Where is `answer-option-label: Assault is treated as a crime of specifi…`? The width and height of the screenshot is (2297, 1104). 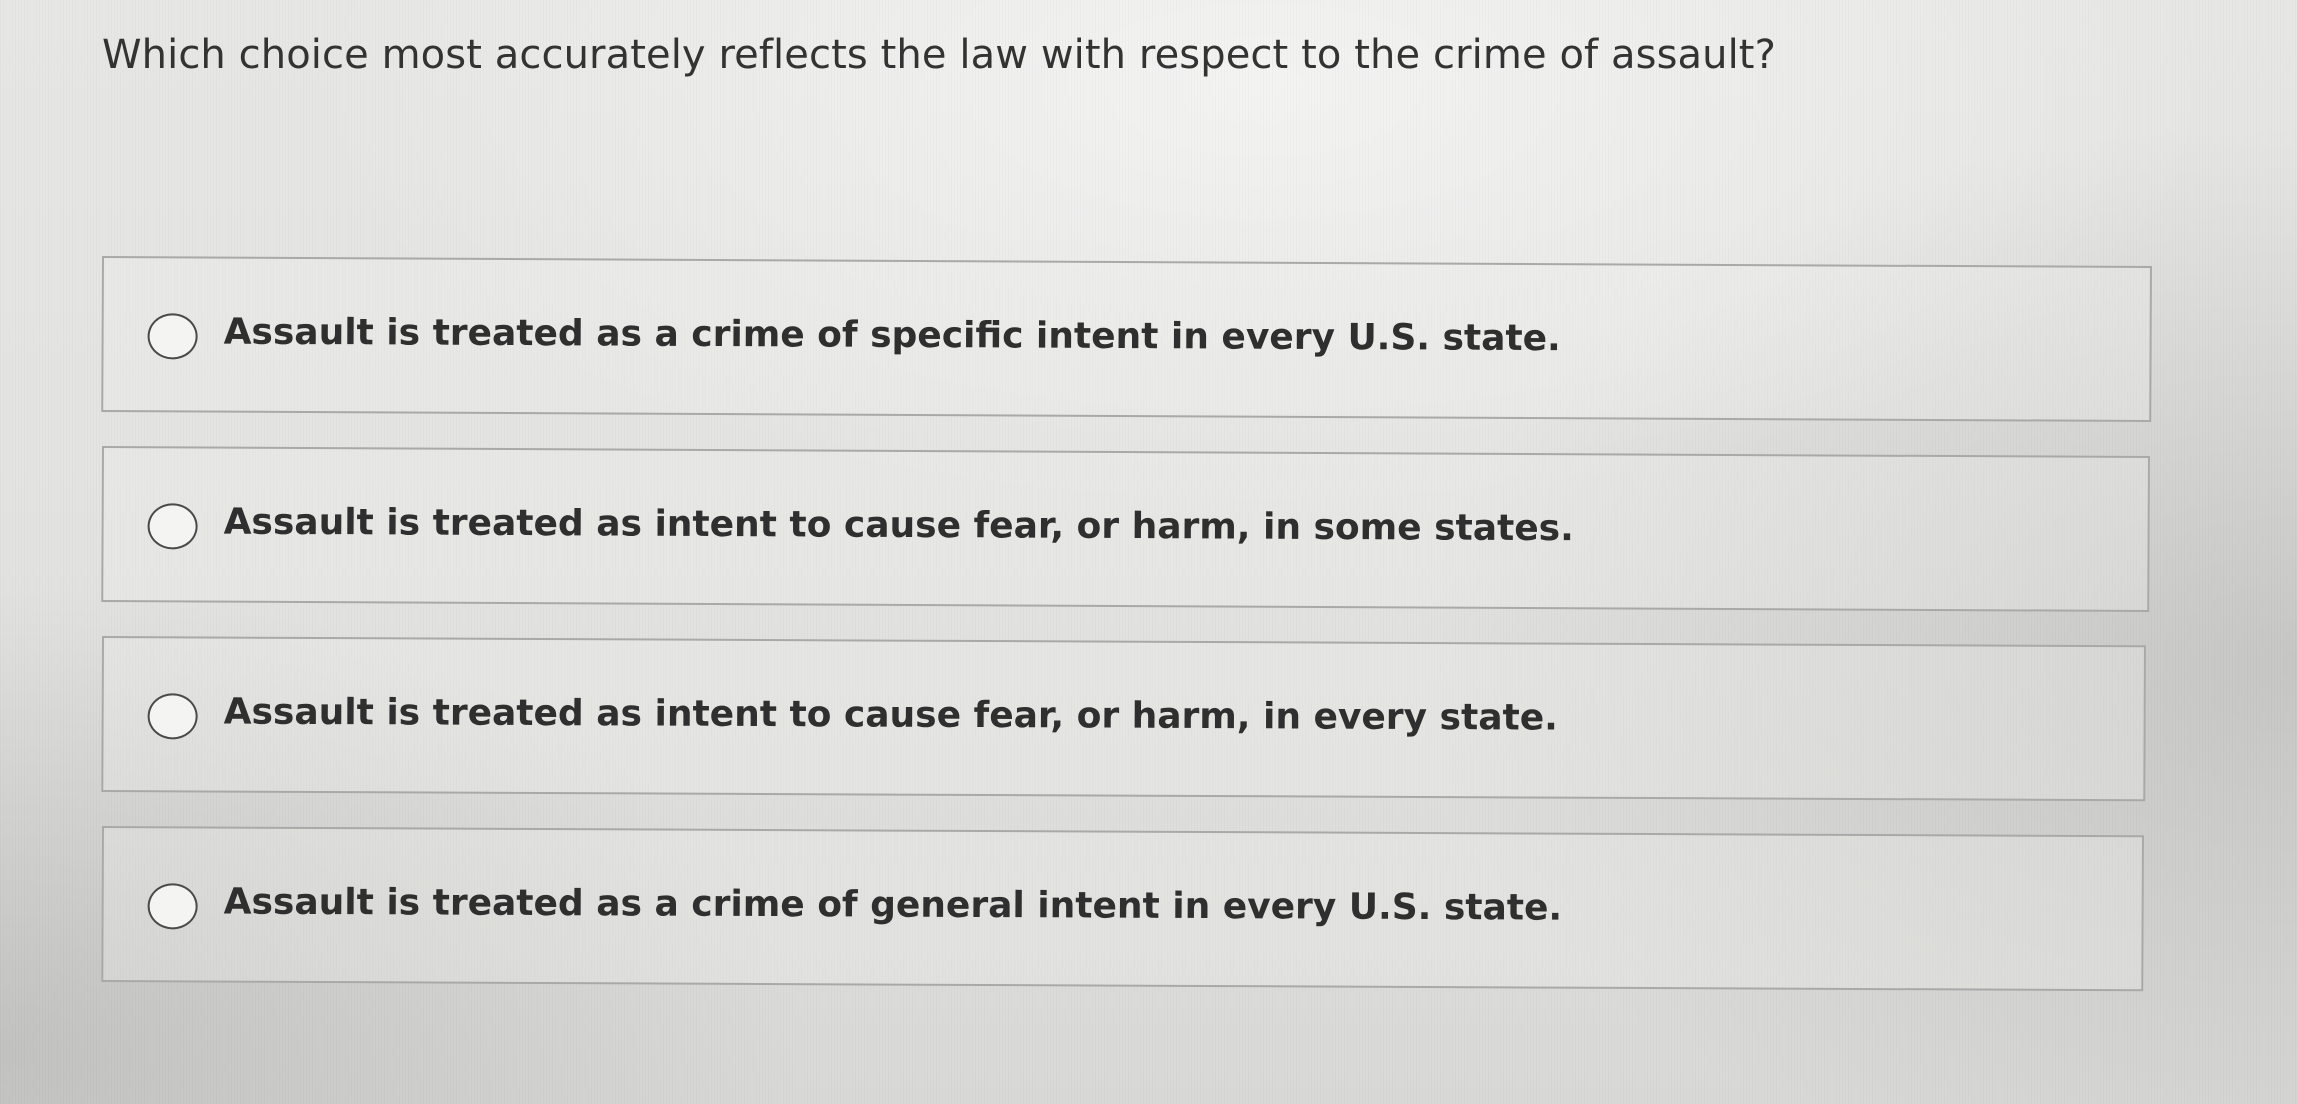 answer-option-label: Assault is treated as a crime of specifi… is located at coordinates (892, 335).